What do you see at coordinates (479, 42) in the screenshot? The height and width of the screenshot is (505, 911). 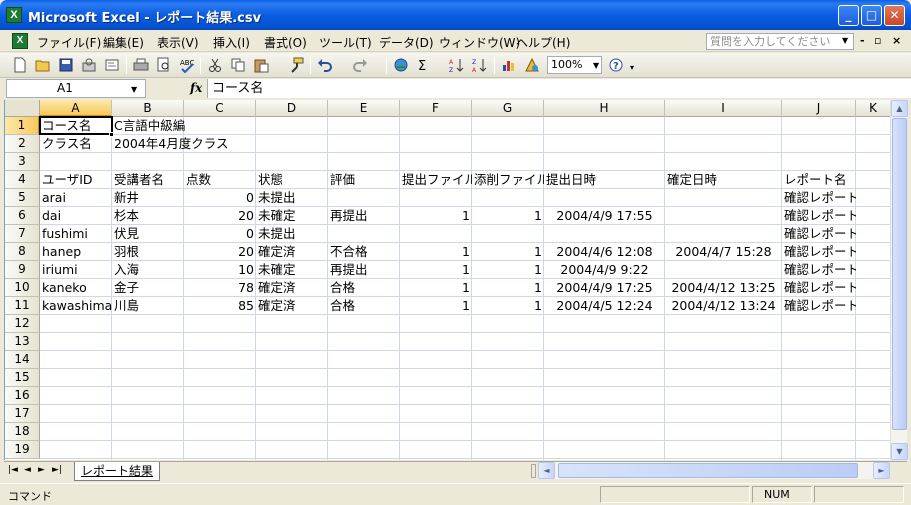 I see `menu-window: ウィンドウ(W)` at bounding box center [479, 42].